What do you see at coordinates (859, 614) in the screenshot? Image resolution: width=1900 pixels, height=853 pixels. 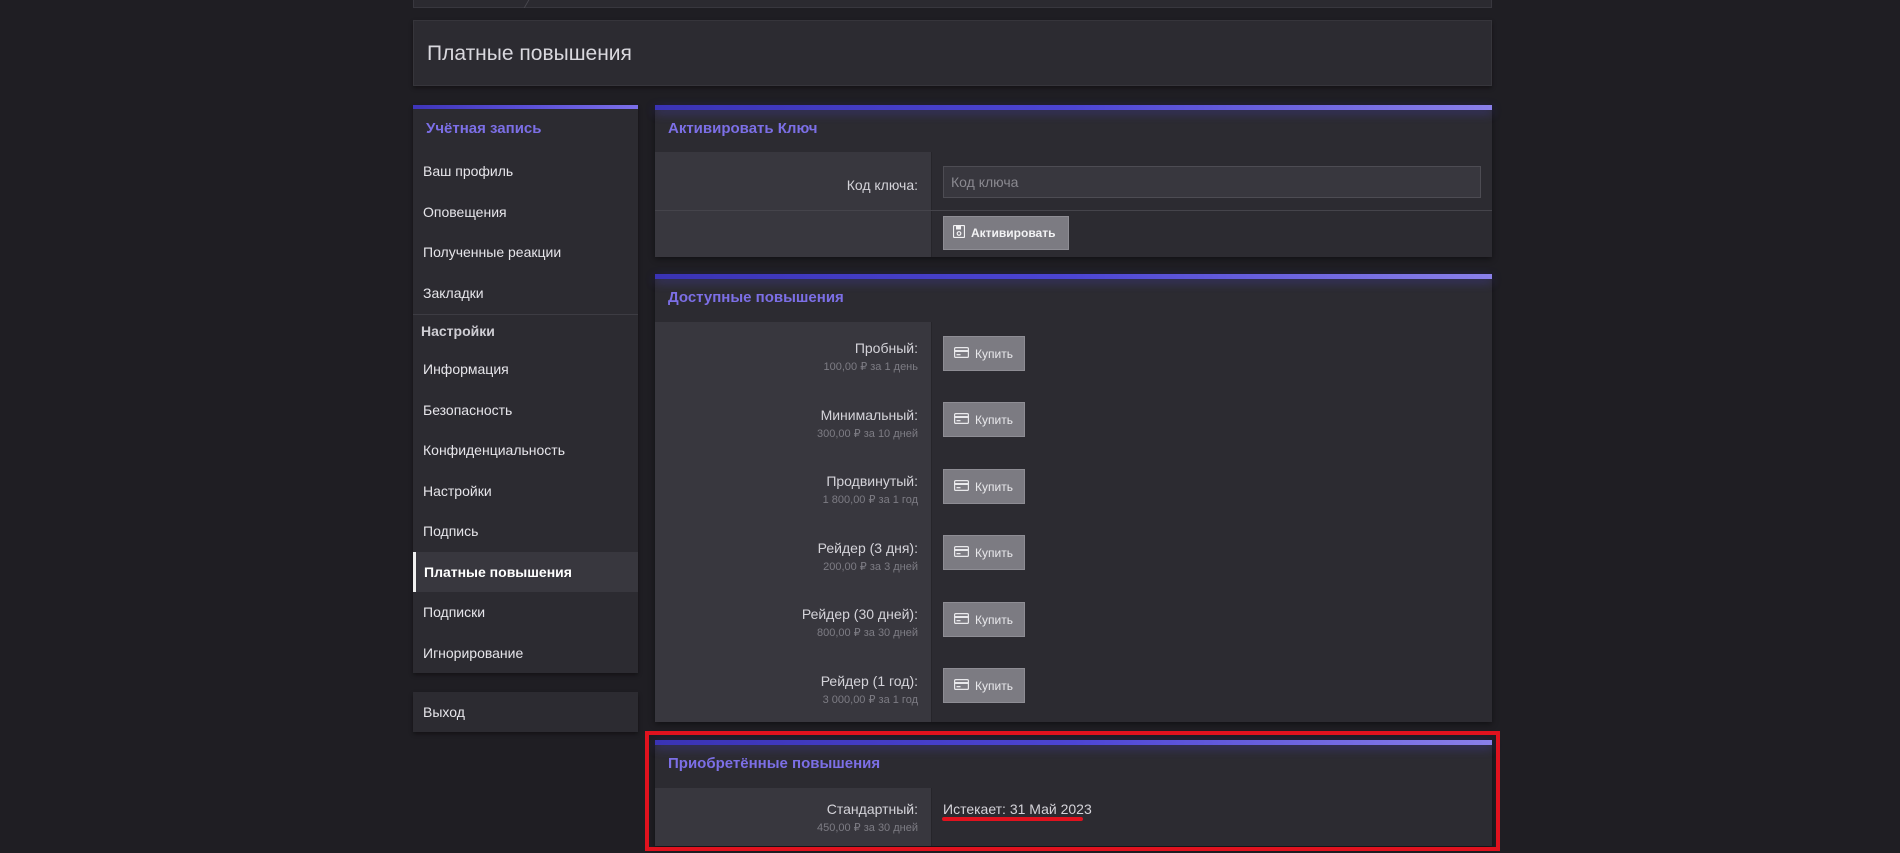 I see `upgrade-name: Рейдер (30 дней):` at bounding box center [859, 614].